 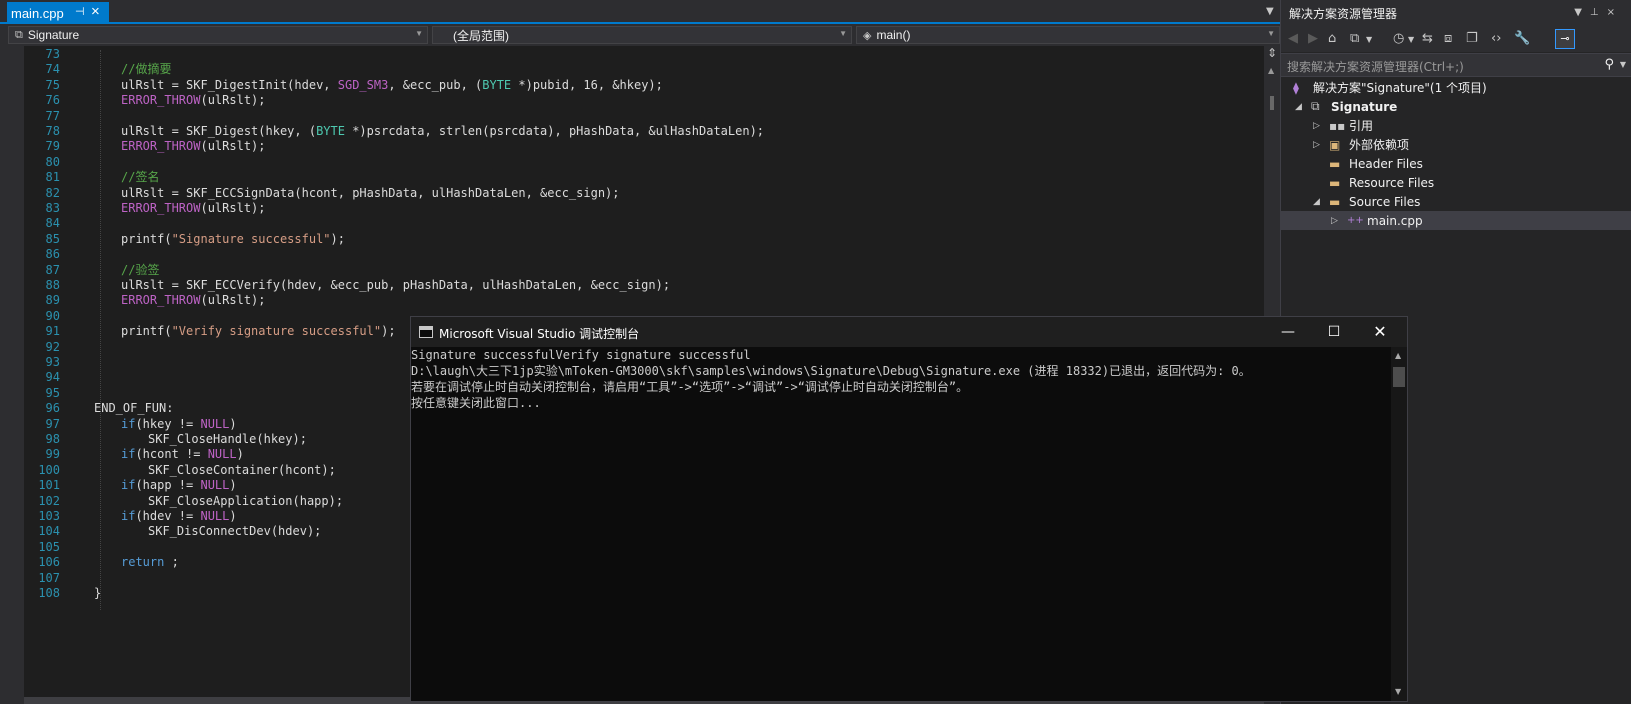 I want to click on tree-item-label: 引用, so click(x=1361, y=126).